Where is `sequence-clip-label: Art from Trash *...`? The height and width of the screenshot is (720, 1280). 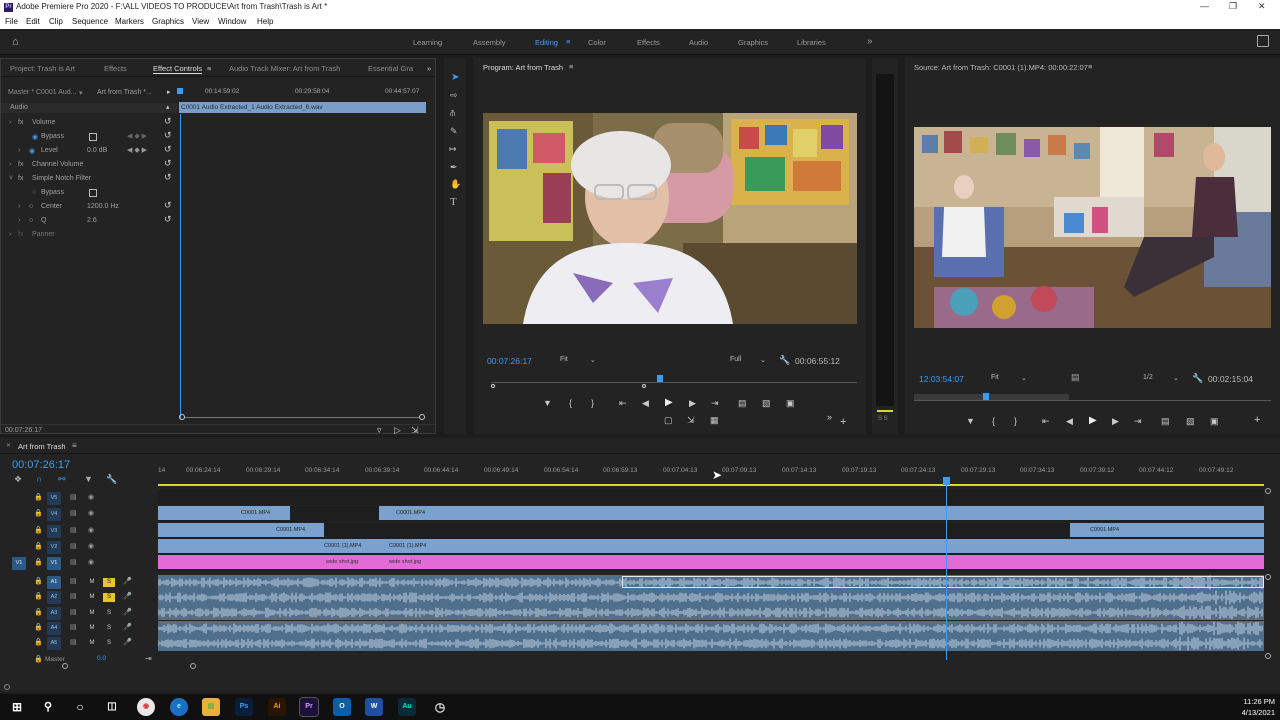
sequence-clip-label: Art from Trash *... is located at coordinates (124, 92).